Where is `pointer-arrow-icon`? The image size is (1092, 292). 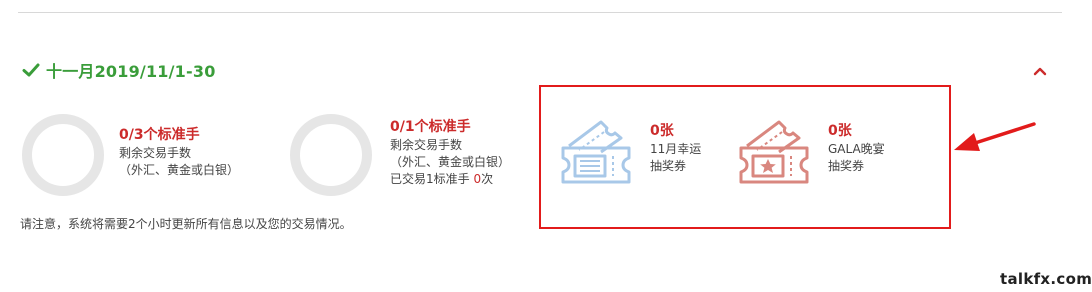
pointer-arrow-icon is located at coordinates (995, 136).